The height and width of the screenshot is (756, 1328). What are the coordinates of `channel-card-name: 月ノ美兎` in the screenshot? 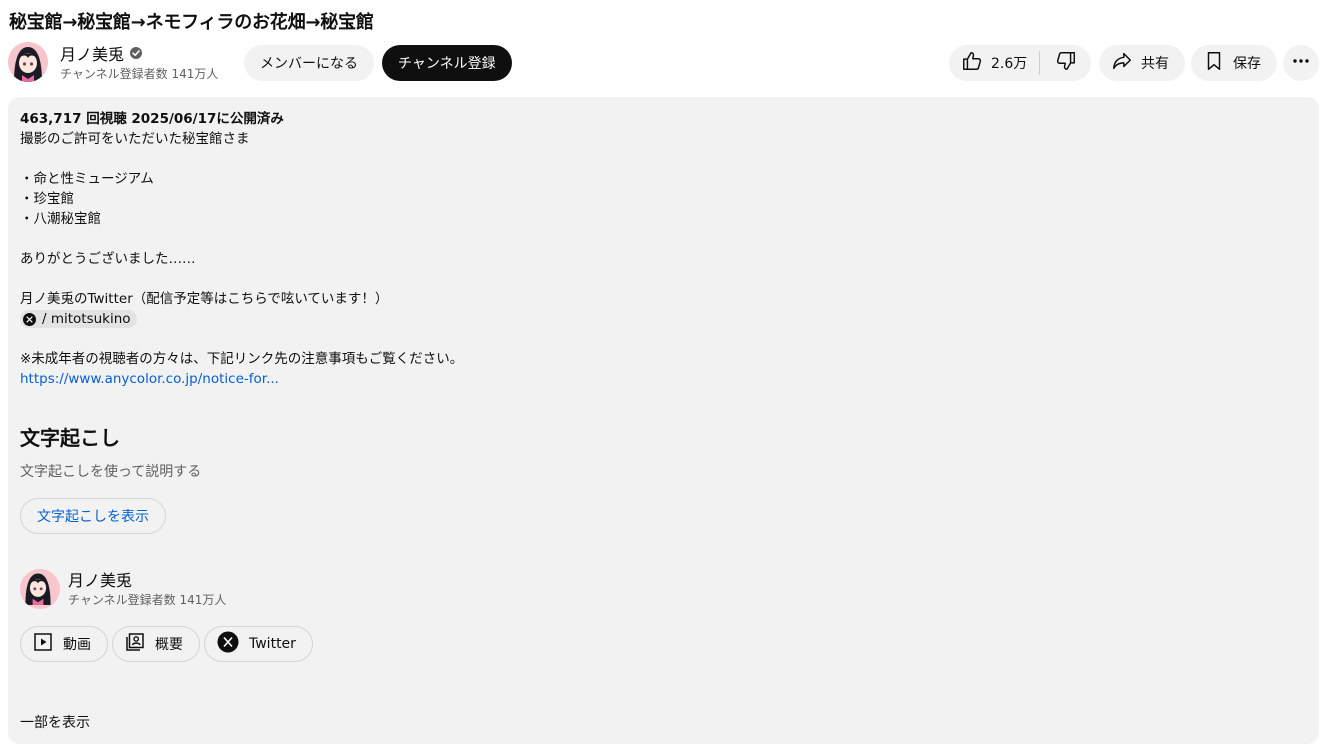 It's located at (100, 579).